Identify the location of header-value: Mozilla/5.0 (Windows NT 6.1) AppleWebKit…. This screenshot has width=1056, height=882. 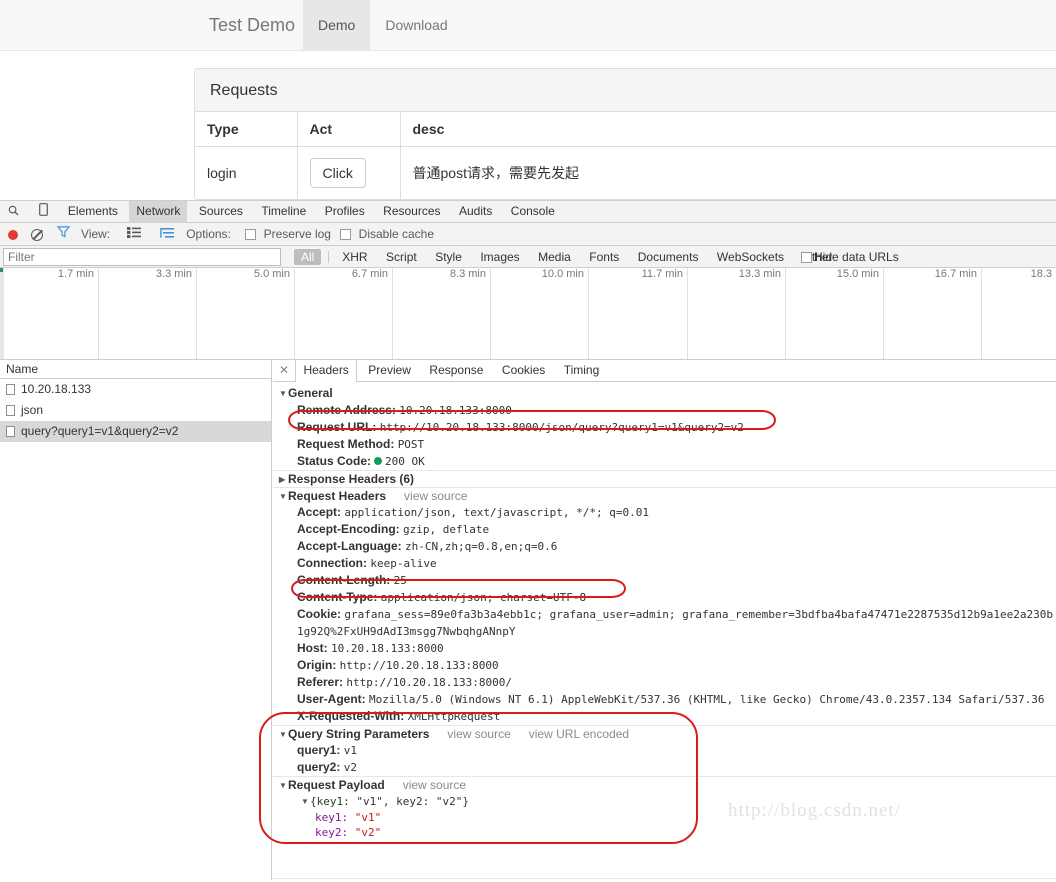
(707, 699).